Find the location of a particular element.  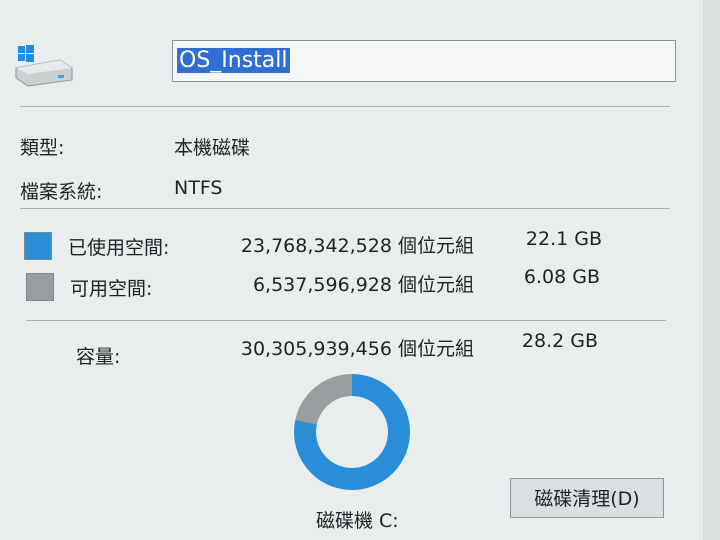

drive-name-text: OS_Install is located at coordinates (233, 60).